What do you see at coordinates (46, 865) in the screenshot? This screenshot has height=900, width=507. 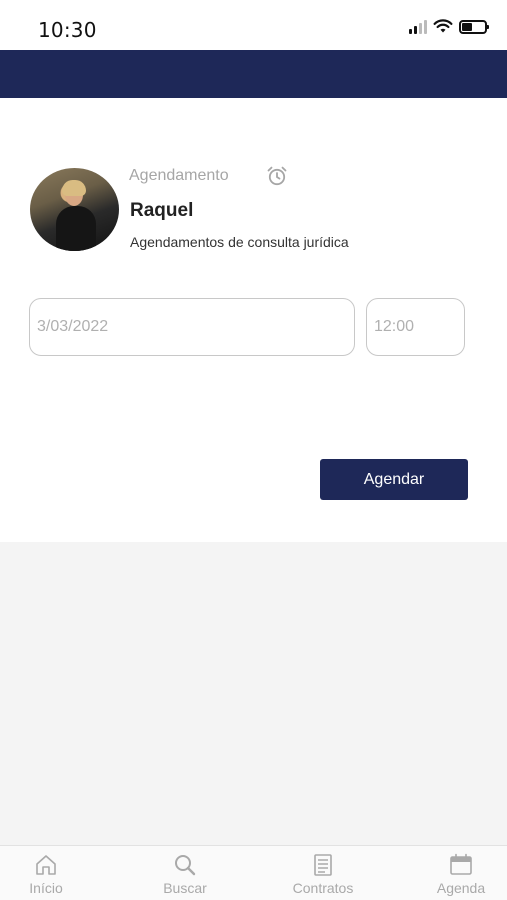 I see `home-icon` at bounding box center [46, 865].